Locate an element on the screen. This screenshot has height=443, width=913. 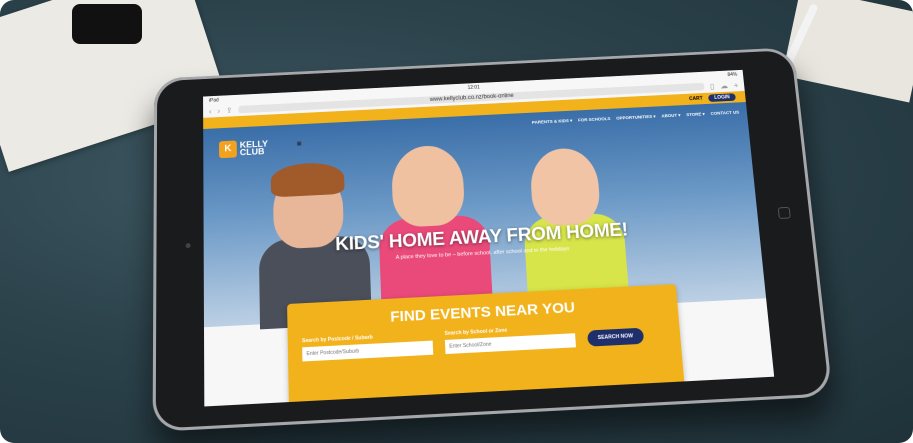
binder-clip is located at coordinates (107, 24).